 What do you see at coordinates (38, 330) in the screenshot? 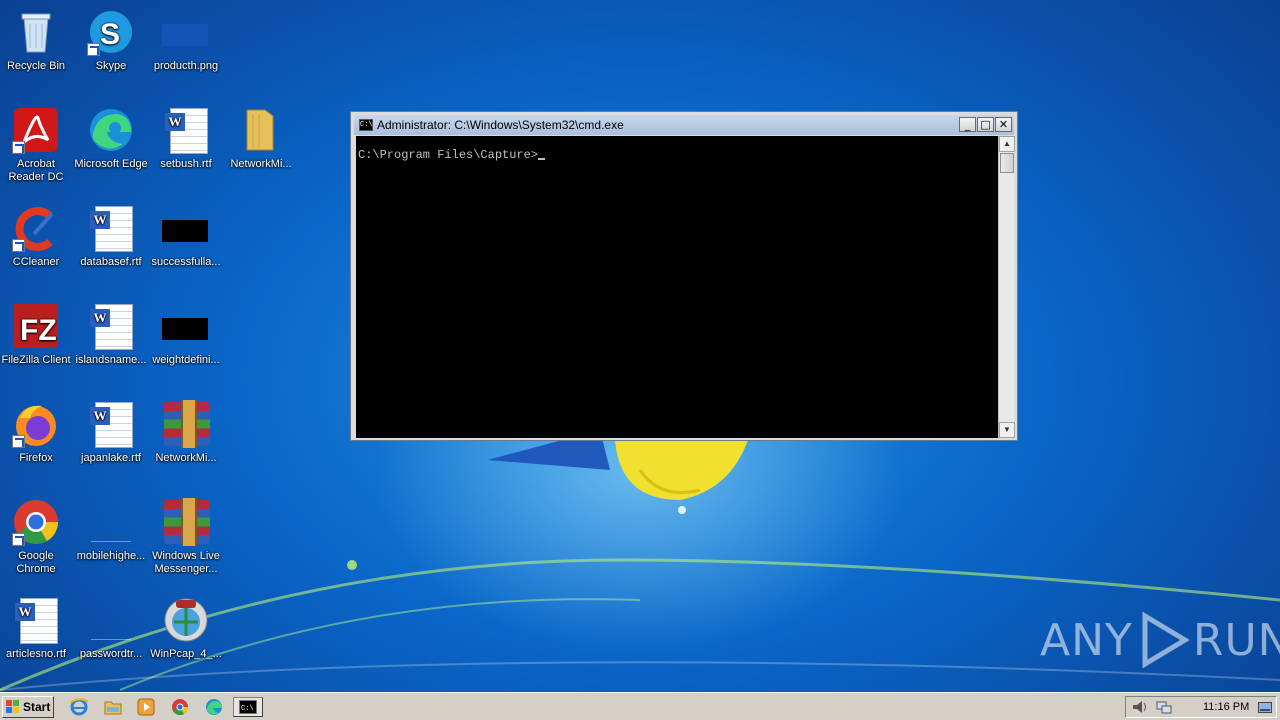
I see `svg-text: FZ` at bounding box center [38, 330].